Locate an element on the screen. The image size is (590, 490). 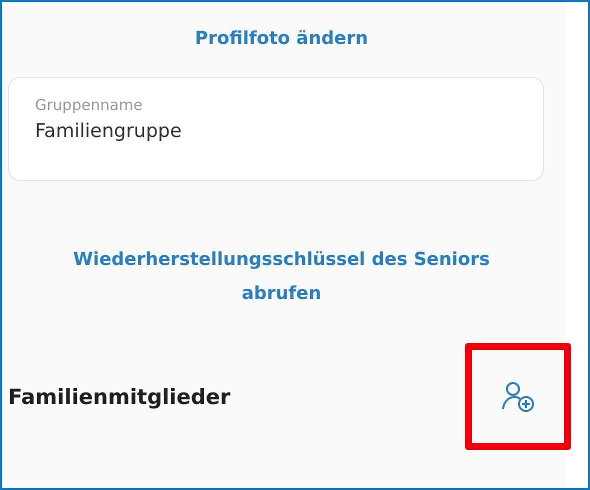
recovery-key-link: Wiederherstellungsschlüssel des Seniors abrufen is located at coordinates (282, 277).